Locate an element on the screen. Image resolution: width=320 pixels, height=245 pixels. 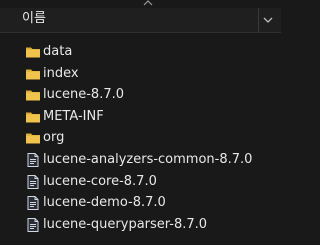
file-name-label: org is located at coordinates (54, 138).